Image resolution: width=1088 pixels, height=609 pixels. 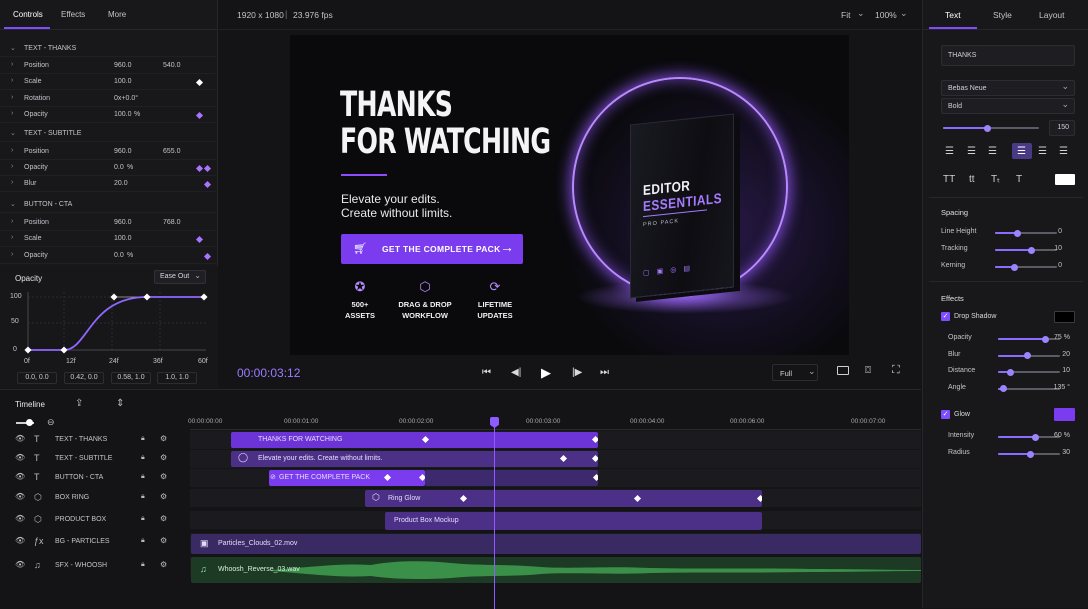 I want to click on chevron-down-icon: ⌄, so click(x=861, y=13).